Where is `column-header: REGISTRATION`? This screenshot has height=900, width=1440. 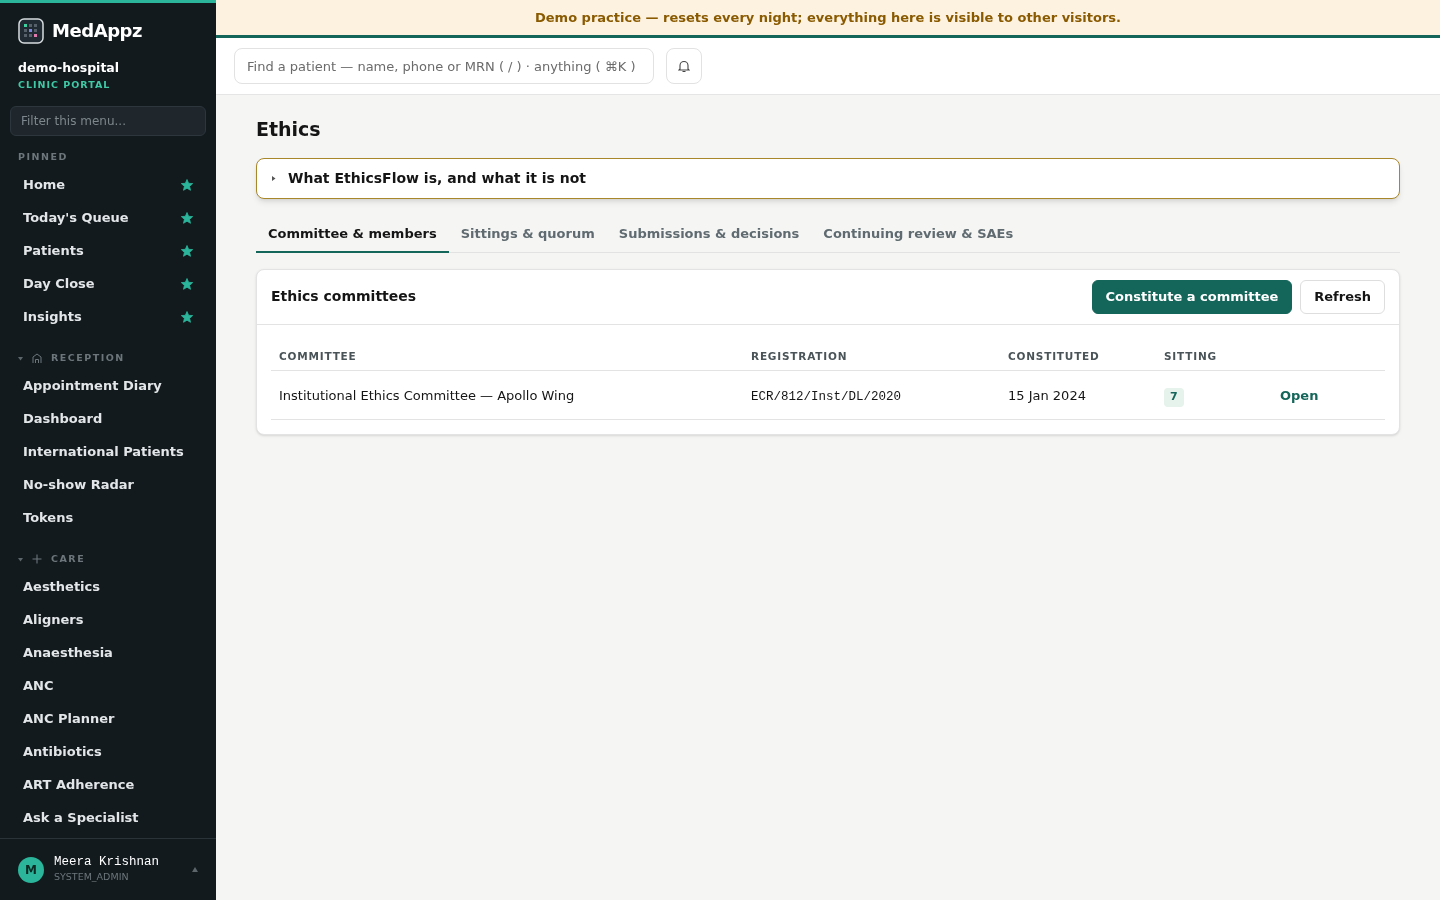 column-header: REGISTRATION is located at coordinates (799, 356).